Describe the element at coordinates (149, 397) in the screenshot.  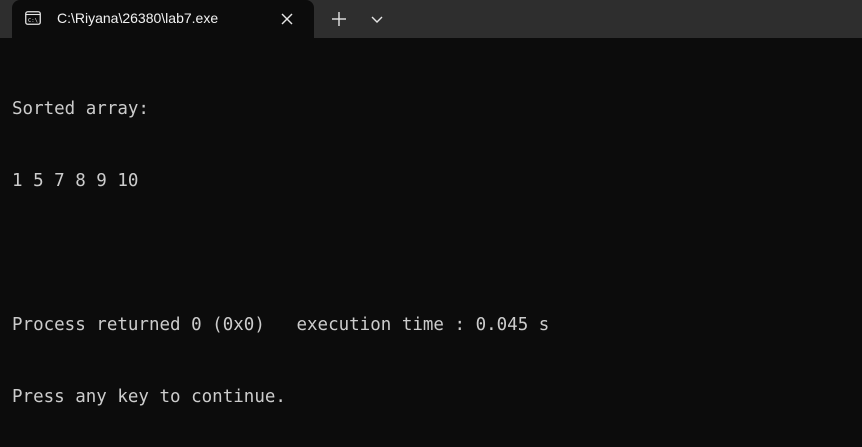
I see `console-line: Press any key to continue.` at that location.